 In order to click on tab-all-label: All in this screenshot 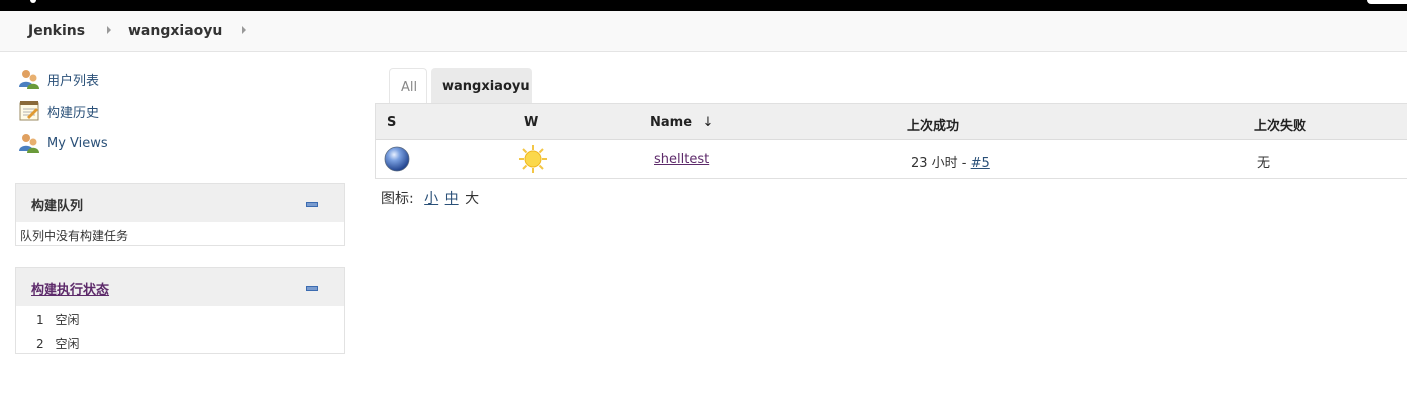, I will do `click(409, 87)`.